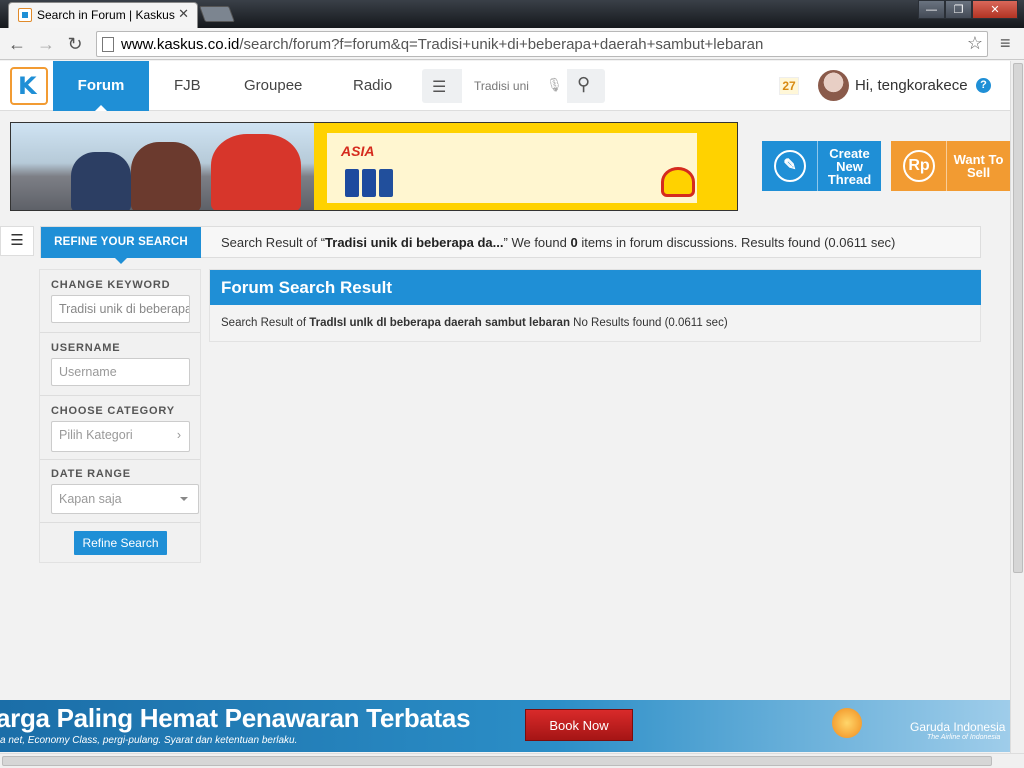 The width and height of the screenshot is (1024, 768). I want to click on scooter-rider-graphic, so click(101, 181).